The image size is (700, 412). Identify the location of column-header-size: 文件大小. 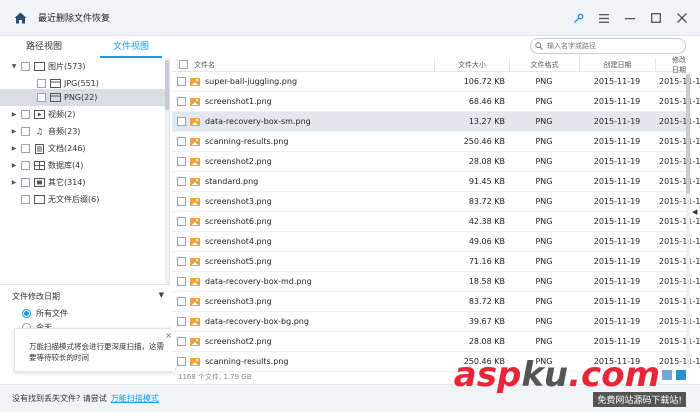
(471, 64).